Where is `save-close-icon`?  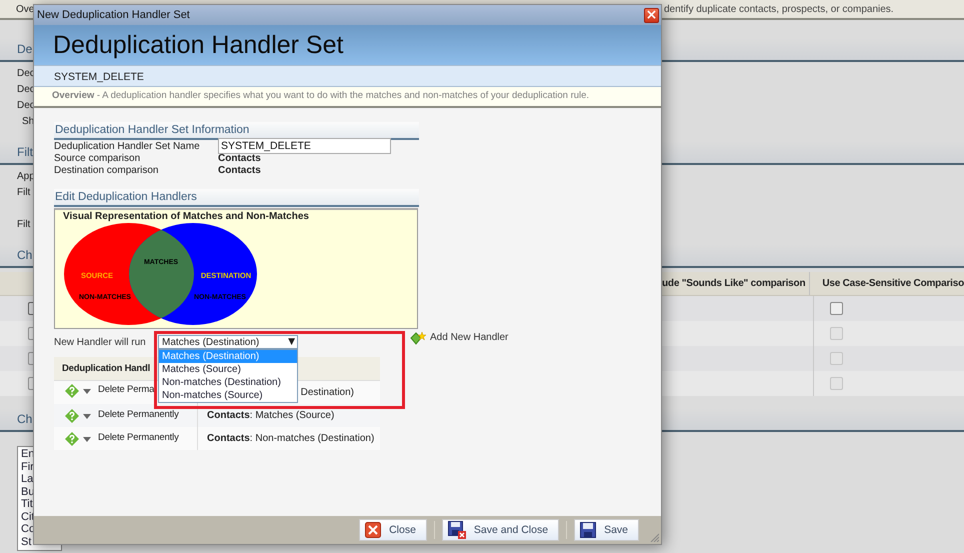 save-close-icon is located at coordinates (457, 530).